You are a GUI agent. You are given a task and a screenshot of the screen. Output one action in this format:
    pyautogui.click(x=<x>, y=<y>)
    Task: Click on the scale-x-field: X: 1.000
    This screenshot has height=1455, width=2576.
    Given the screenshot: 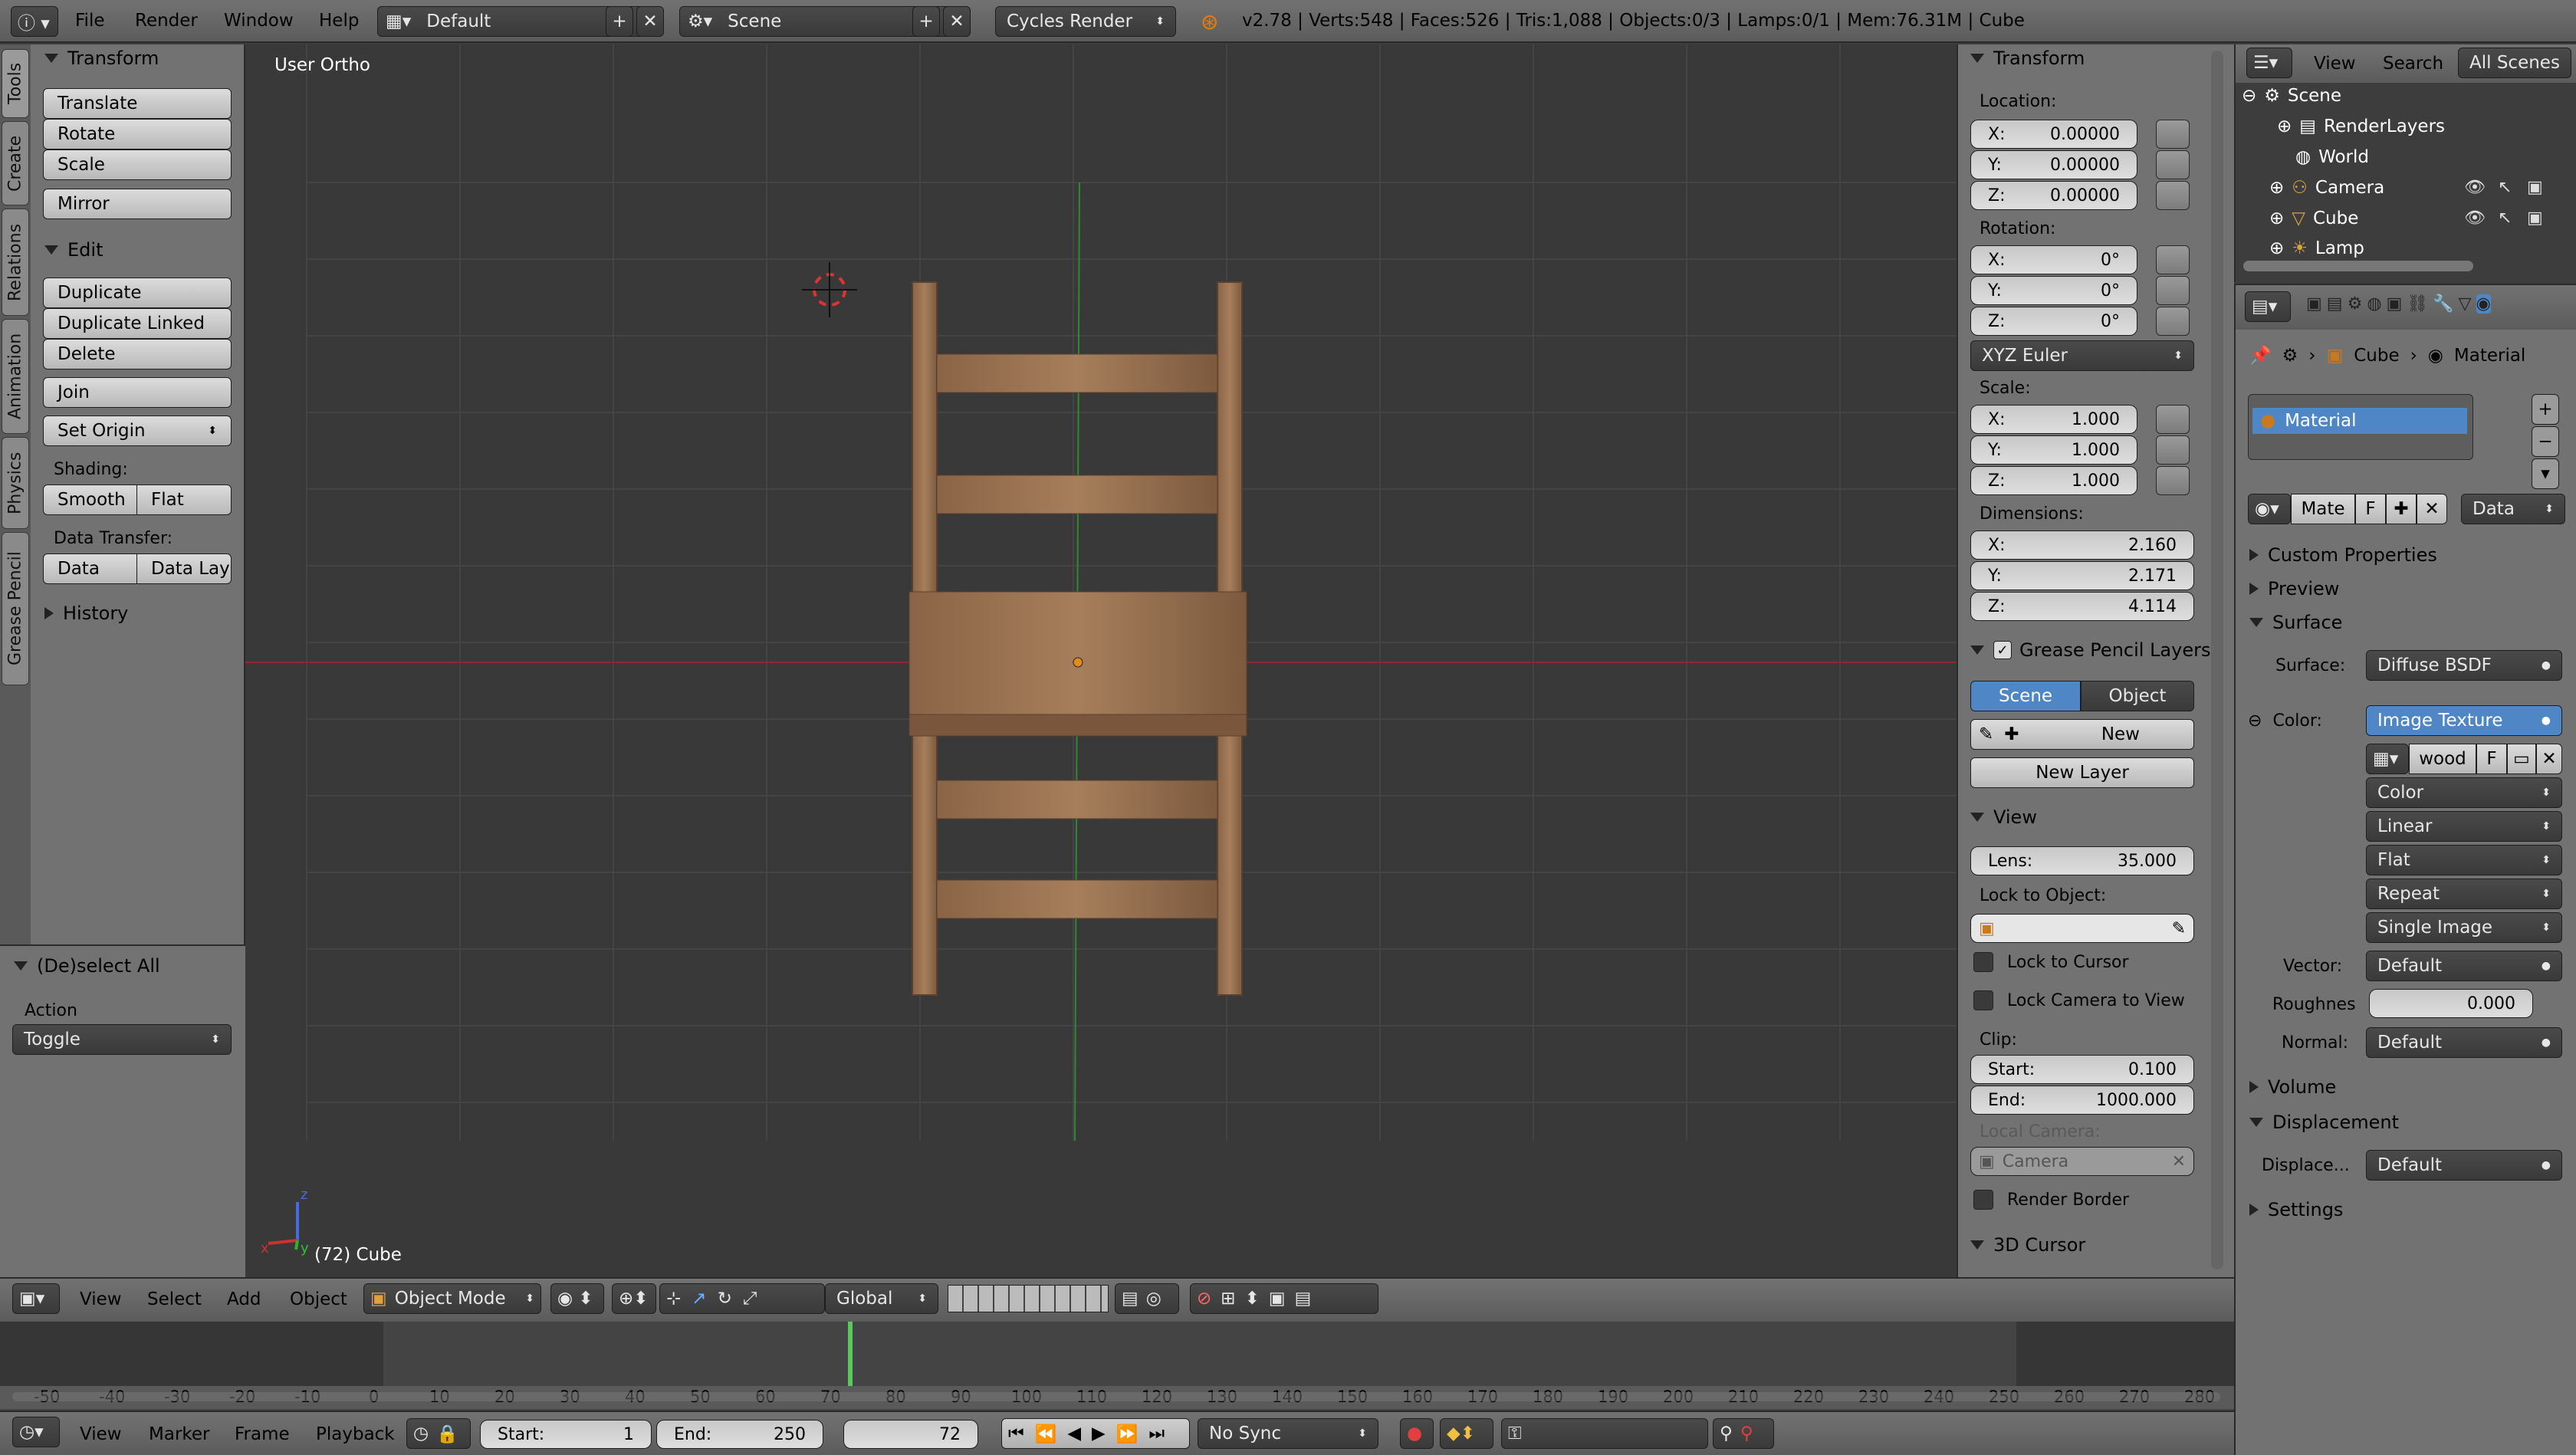 What is the action you would take?
    pyautogui.click(x=2054, y=419)
    